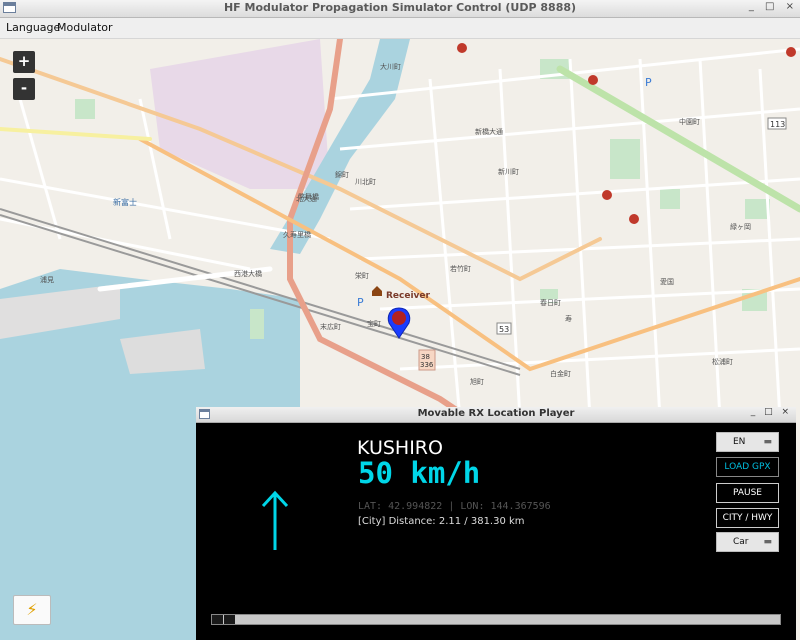  What do you see at coordinates (496, 619) in the screenshot?
I see `playback-progress-bar` at bounding box center [496, 619].